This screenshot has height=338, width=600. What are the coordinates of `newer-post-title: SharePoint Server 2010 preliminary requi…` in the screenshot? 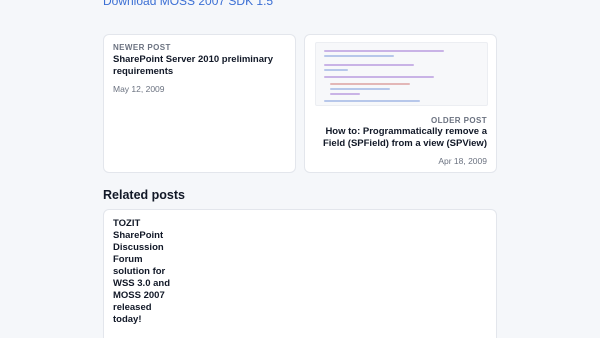 It's located at (200, 66).